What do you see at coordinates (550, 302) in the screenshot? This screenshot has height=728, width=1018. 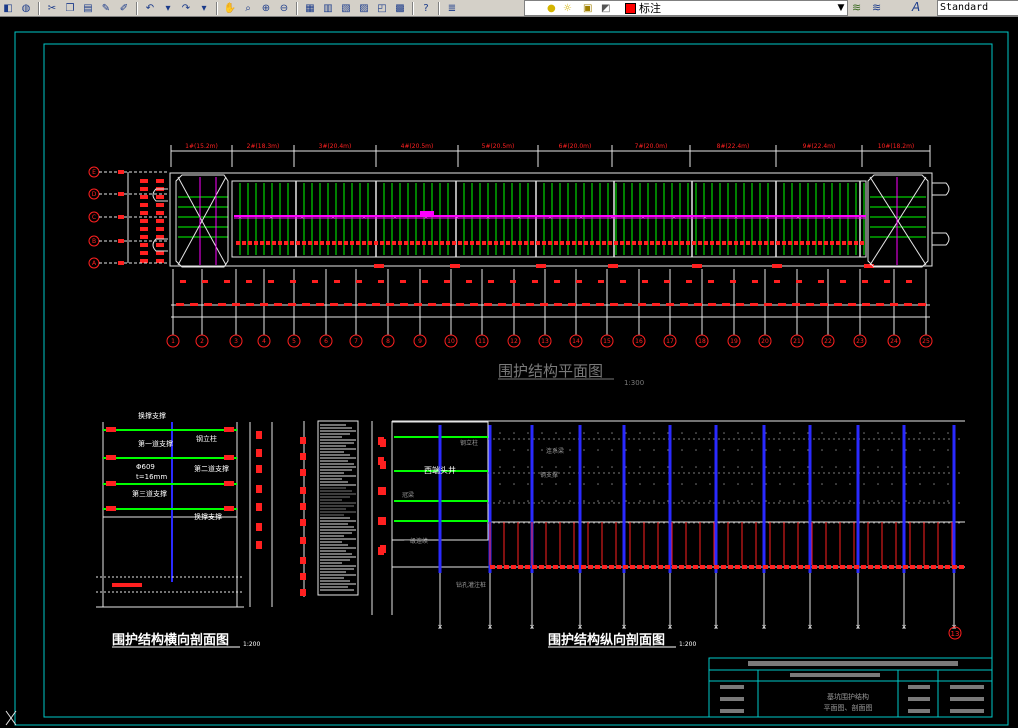 I see `plan-bottom-dimensions` at bounding box center [550, 302].